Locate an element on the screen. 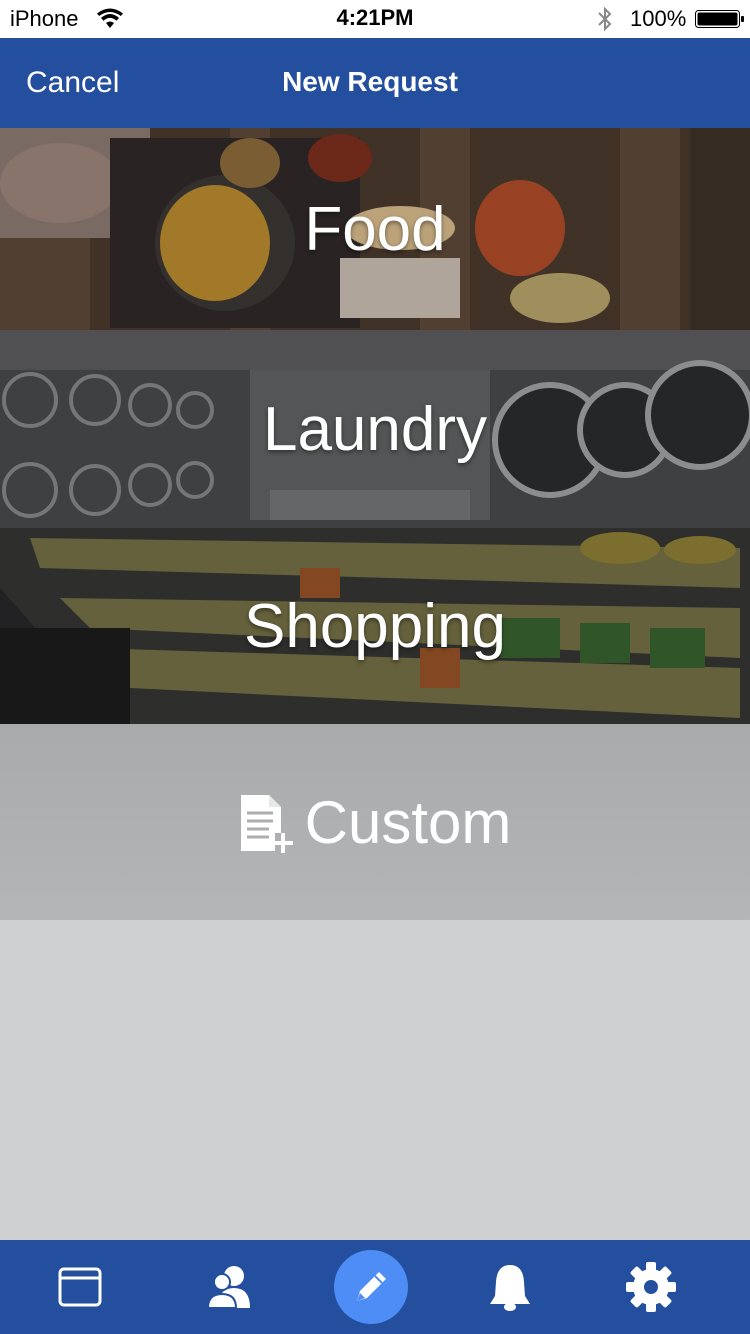 Image resolution: width=750 pixels, height=1334 pixels. tab-bar is located at coordinates (375, 1287).